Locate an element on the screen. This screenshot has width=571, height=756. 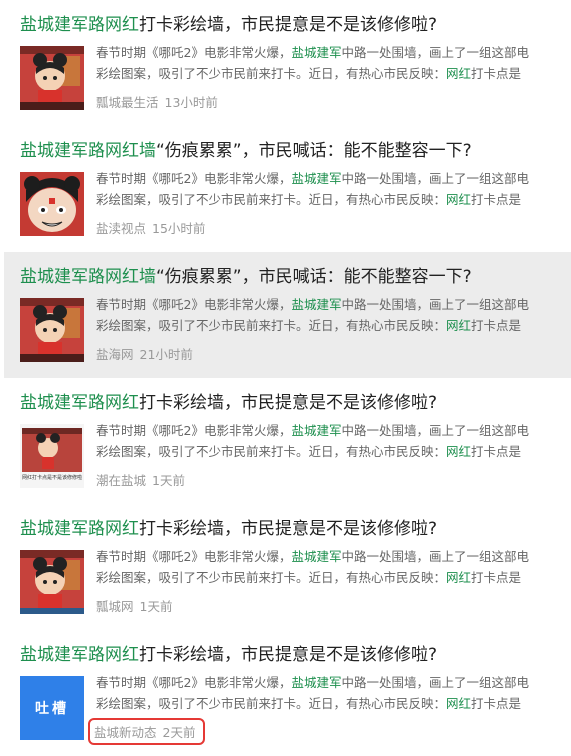
result-time: 21小时前 is located at coordinates (166, 354).